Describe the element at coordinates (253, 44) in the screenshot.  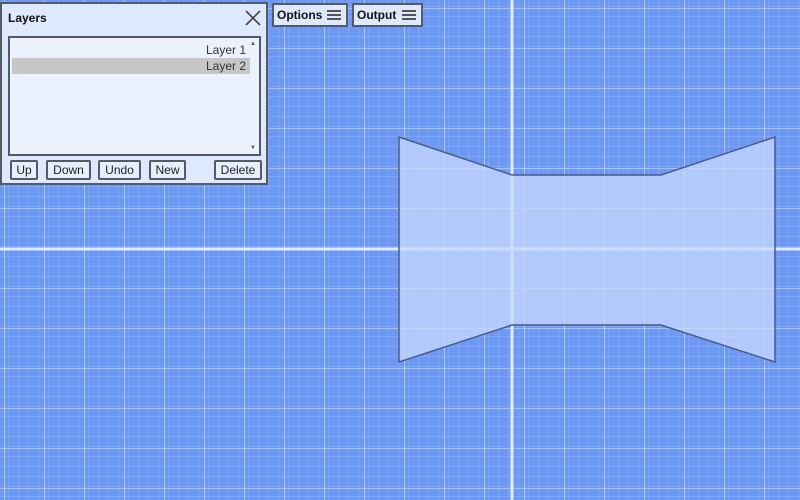
I see `scroll-up-arrow-icon: ▲` at that location.